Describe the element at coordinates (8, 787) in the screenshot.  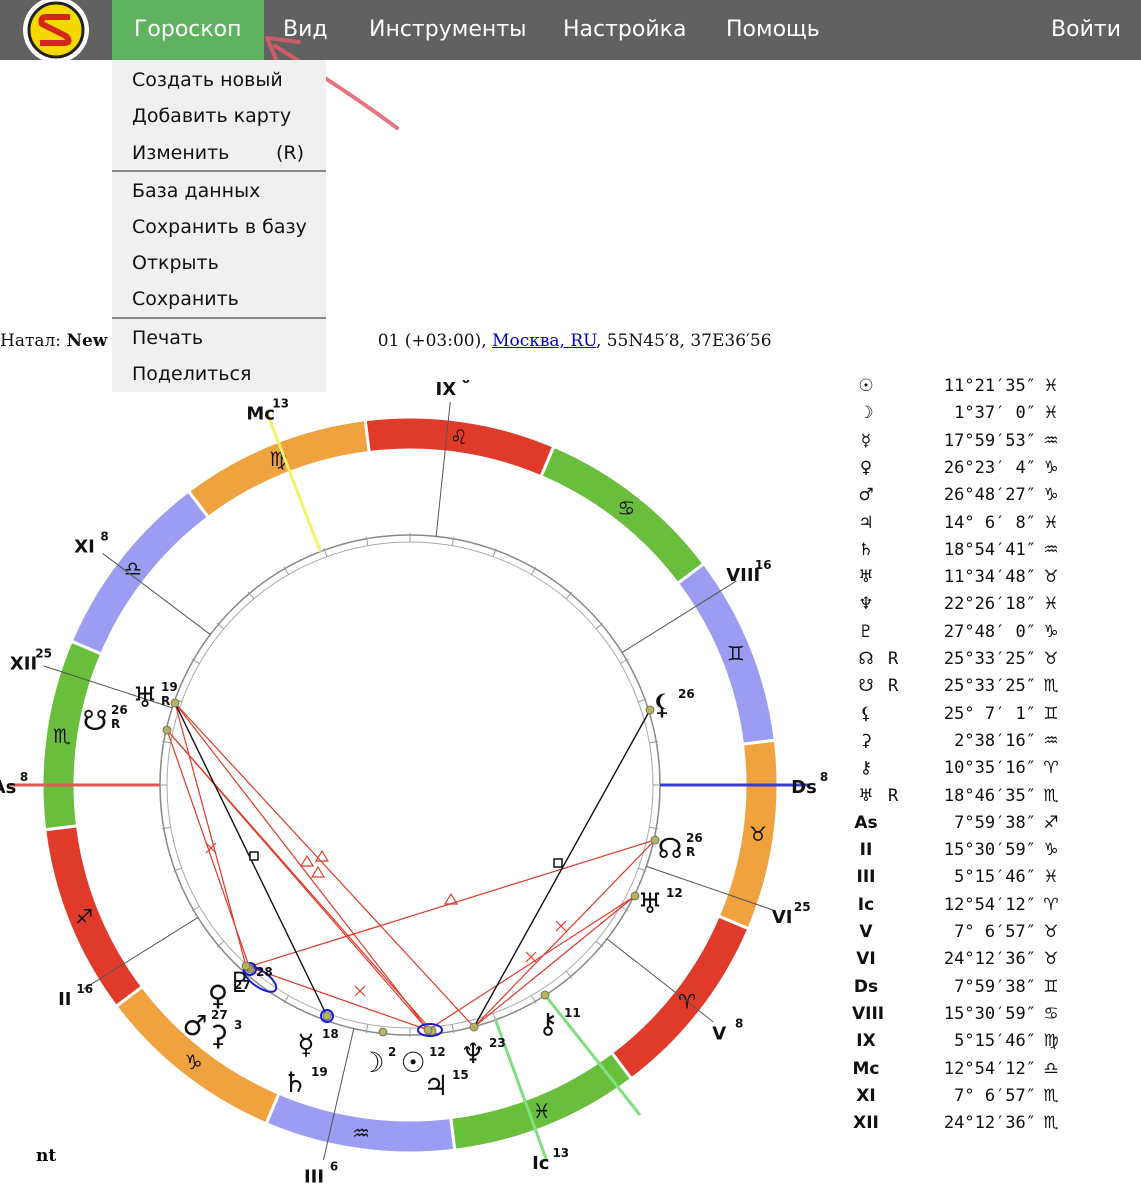
I see `house-label: As` at that location.